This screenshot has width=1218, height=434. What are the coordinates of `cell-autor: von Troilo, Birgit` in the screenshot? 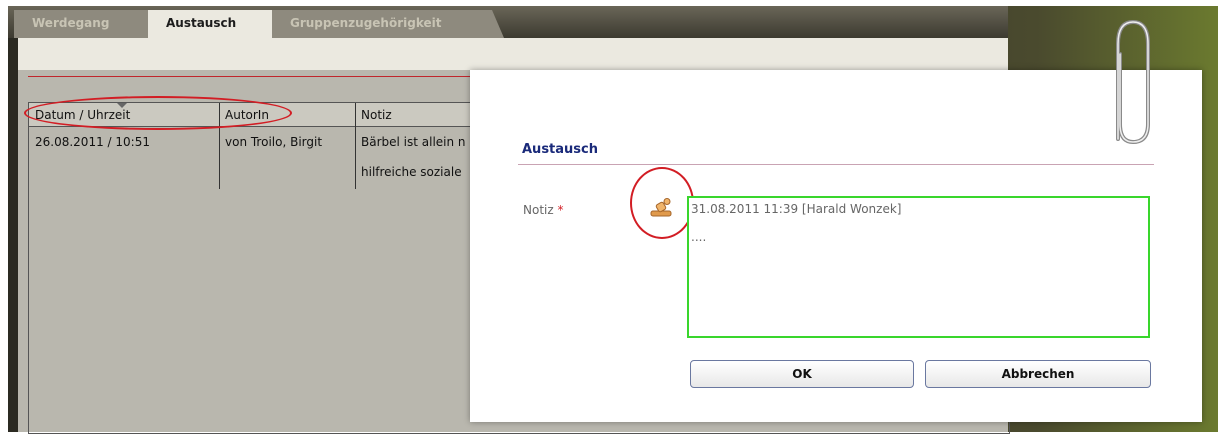 It's located at (274, 142).